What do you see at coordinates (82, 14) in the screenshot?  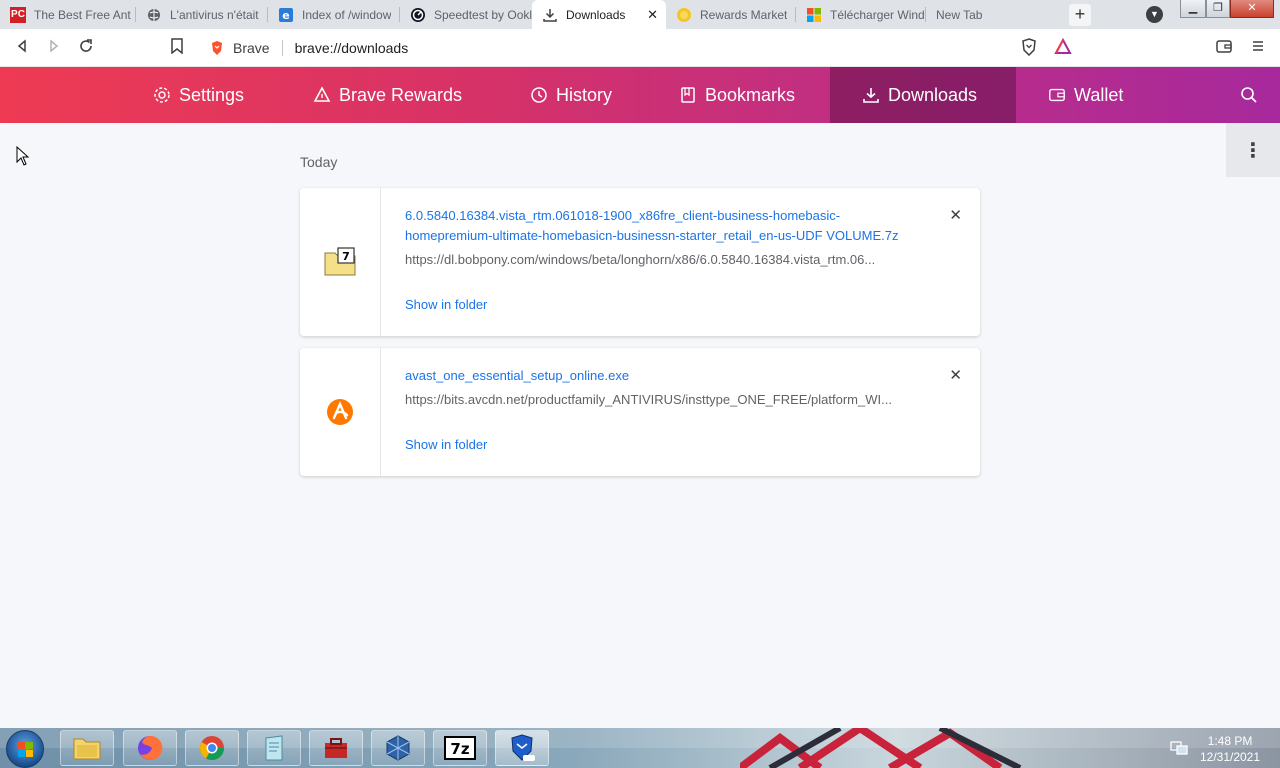 I see `tab-title: The Best Free Ant` at bounding box center [82, 14].